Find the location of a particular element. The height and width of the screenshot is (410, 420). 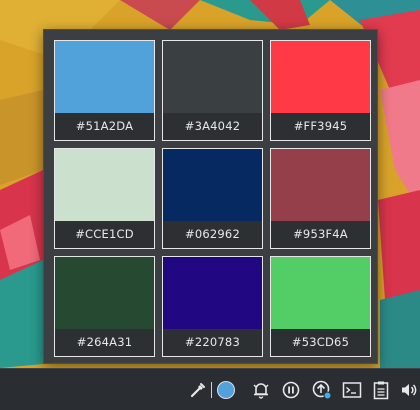

media-pause-icon is located at coordinates (291, 389).